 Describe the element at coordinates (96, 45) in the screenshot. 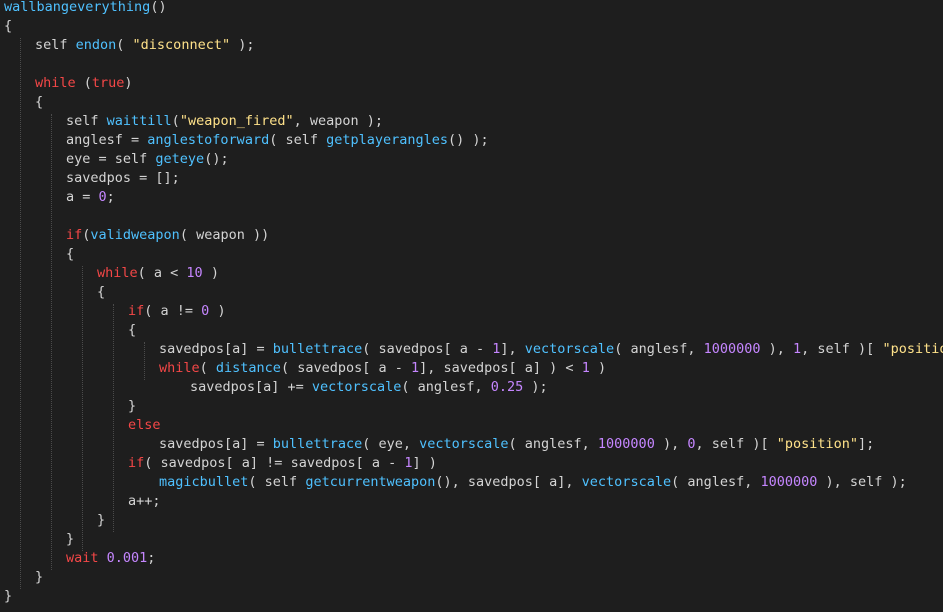

I see `code-token: endon` at that location.